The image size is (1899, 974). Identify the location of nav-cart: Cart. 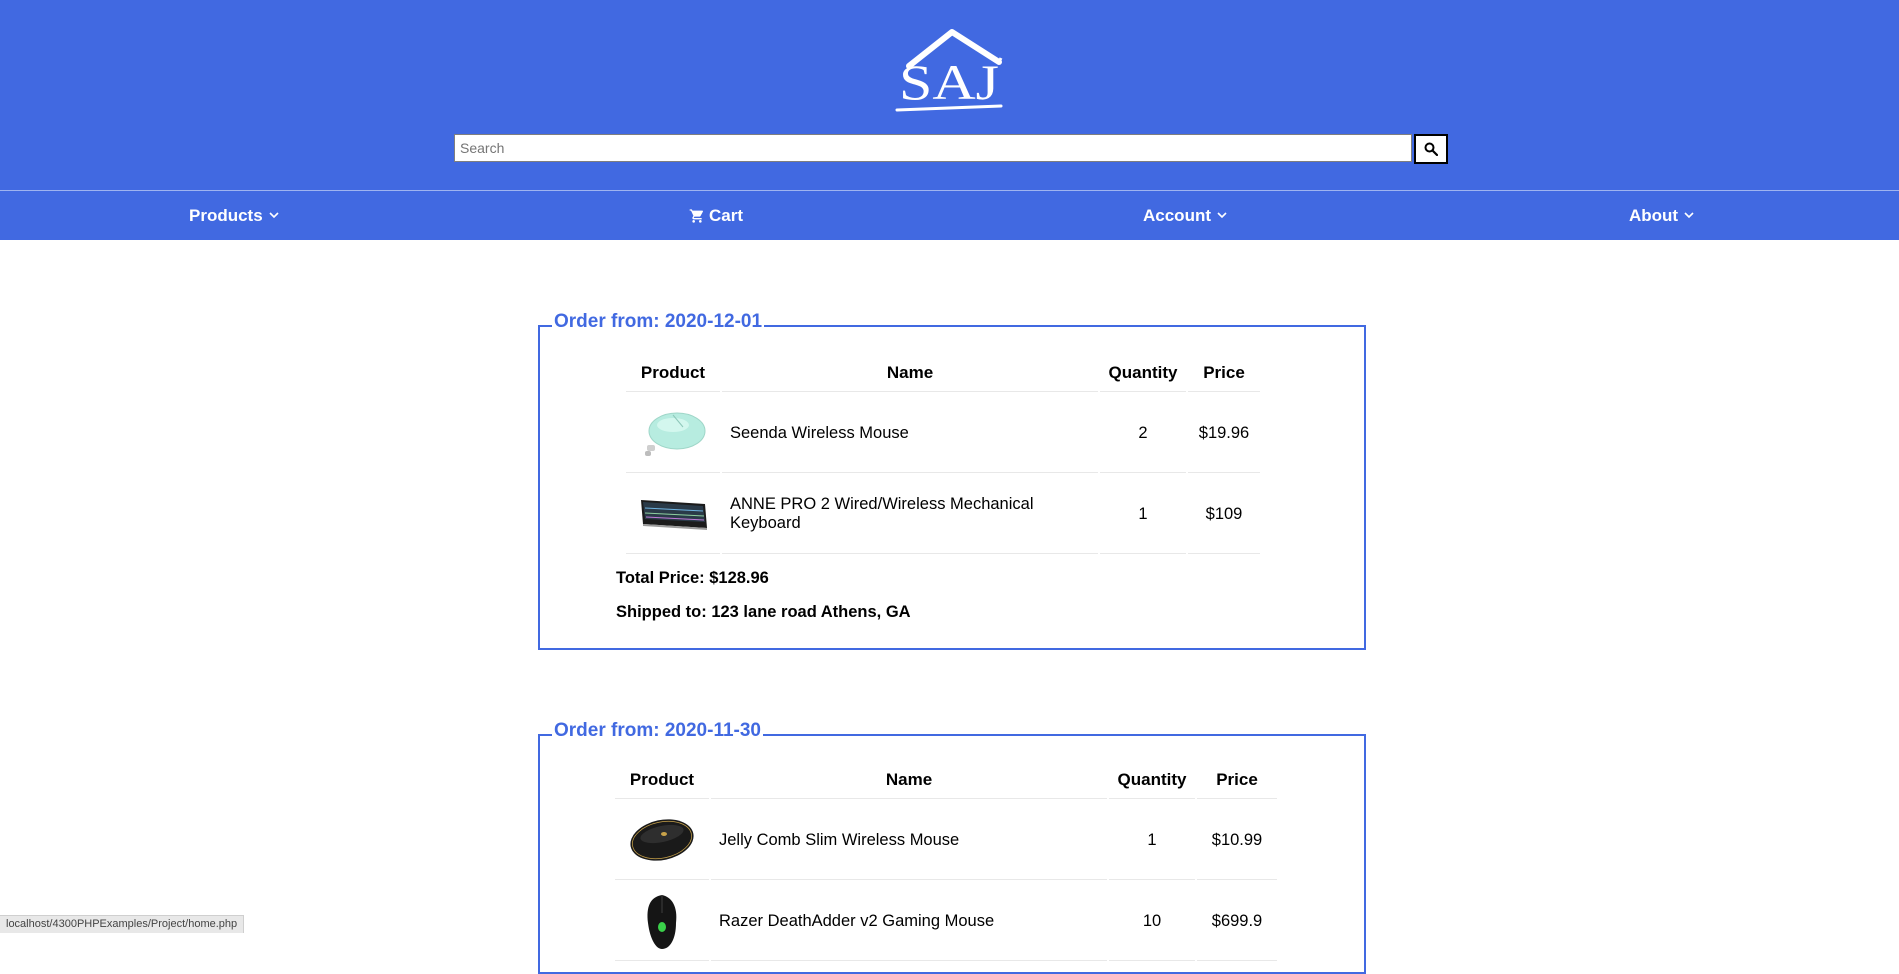
(716, 215).